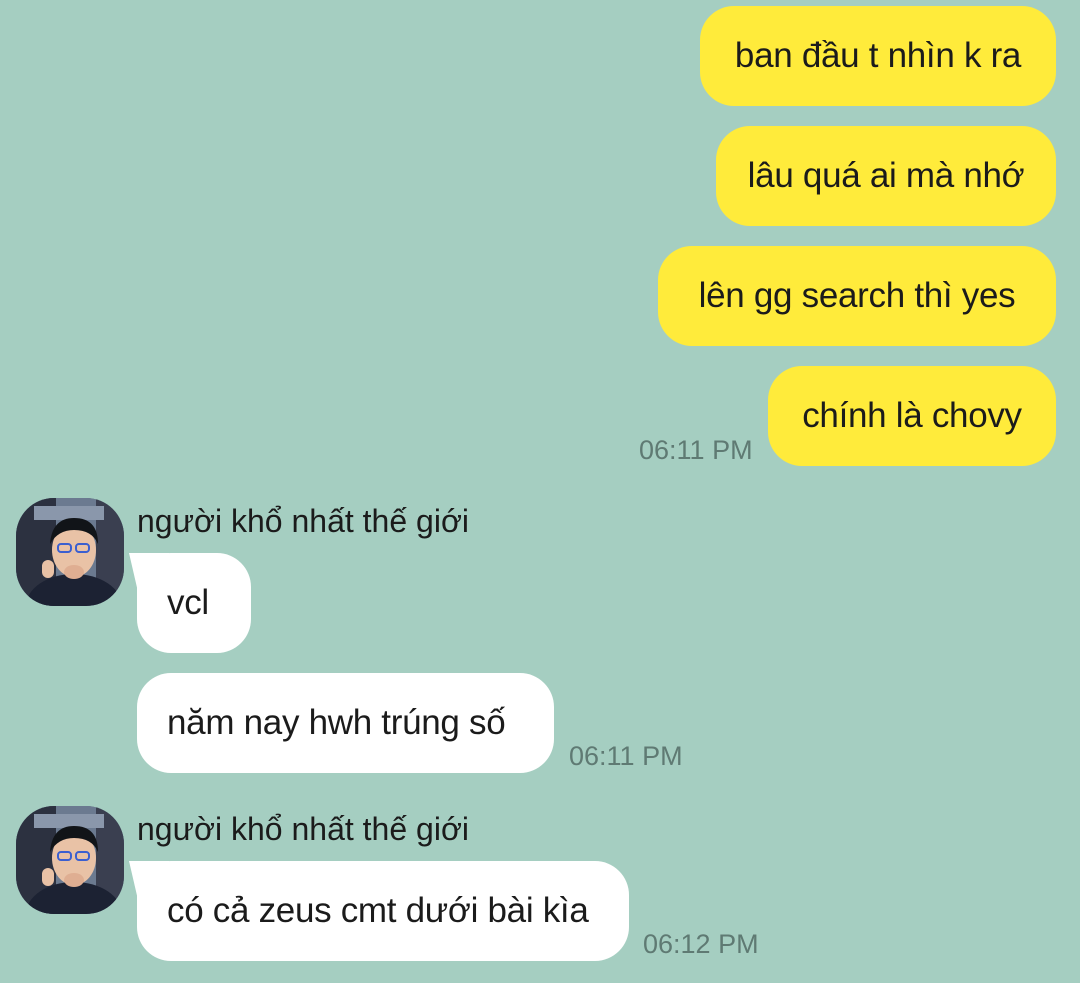  I want to click on message-timestamp: 06:12 PM, so click(701, 944).